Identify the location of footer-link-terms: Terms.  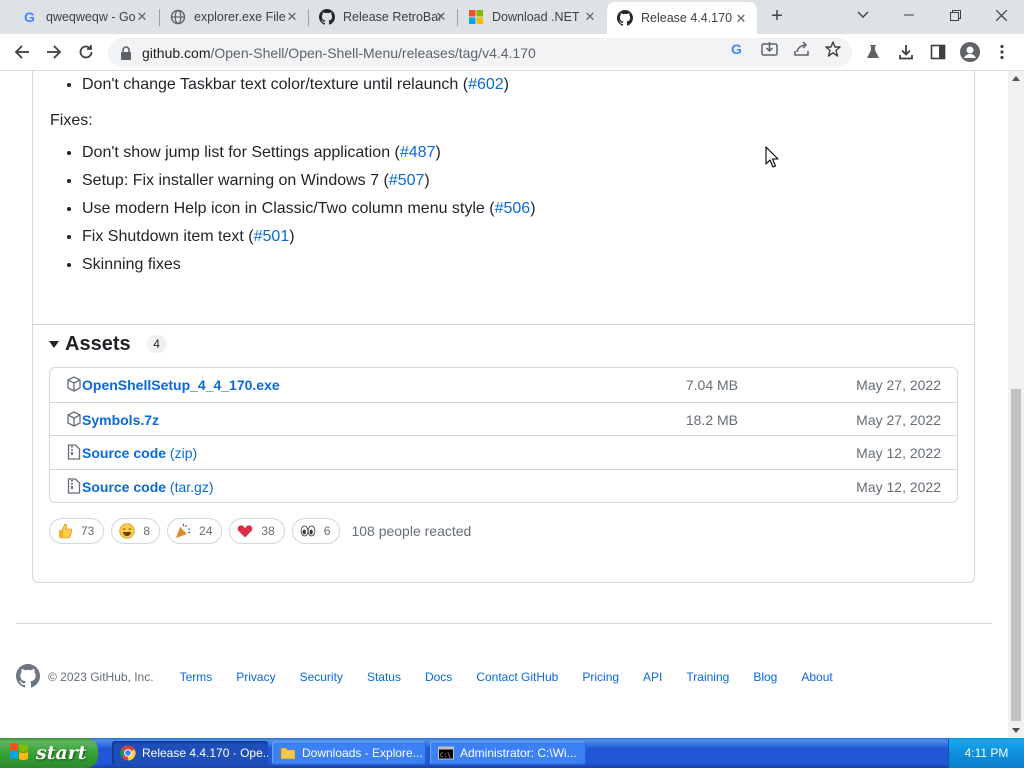
(196, 677).